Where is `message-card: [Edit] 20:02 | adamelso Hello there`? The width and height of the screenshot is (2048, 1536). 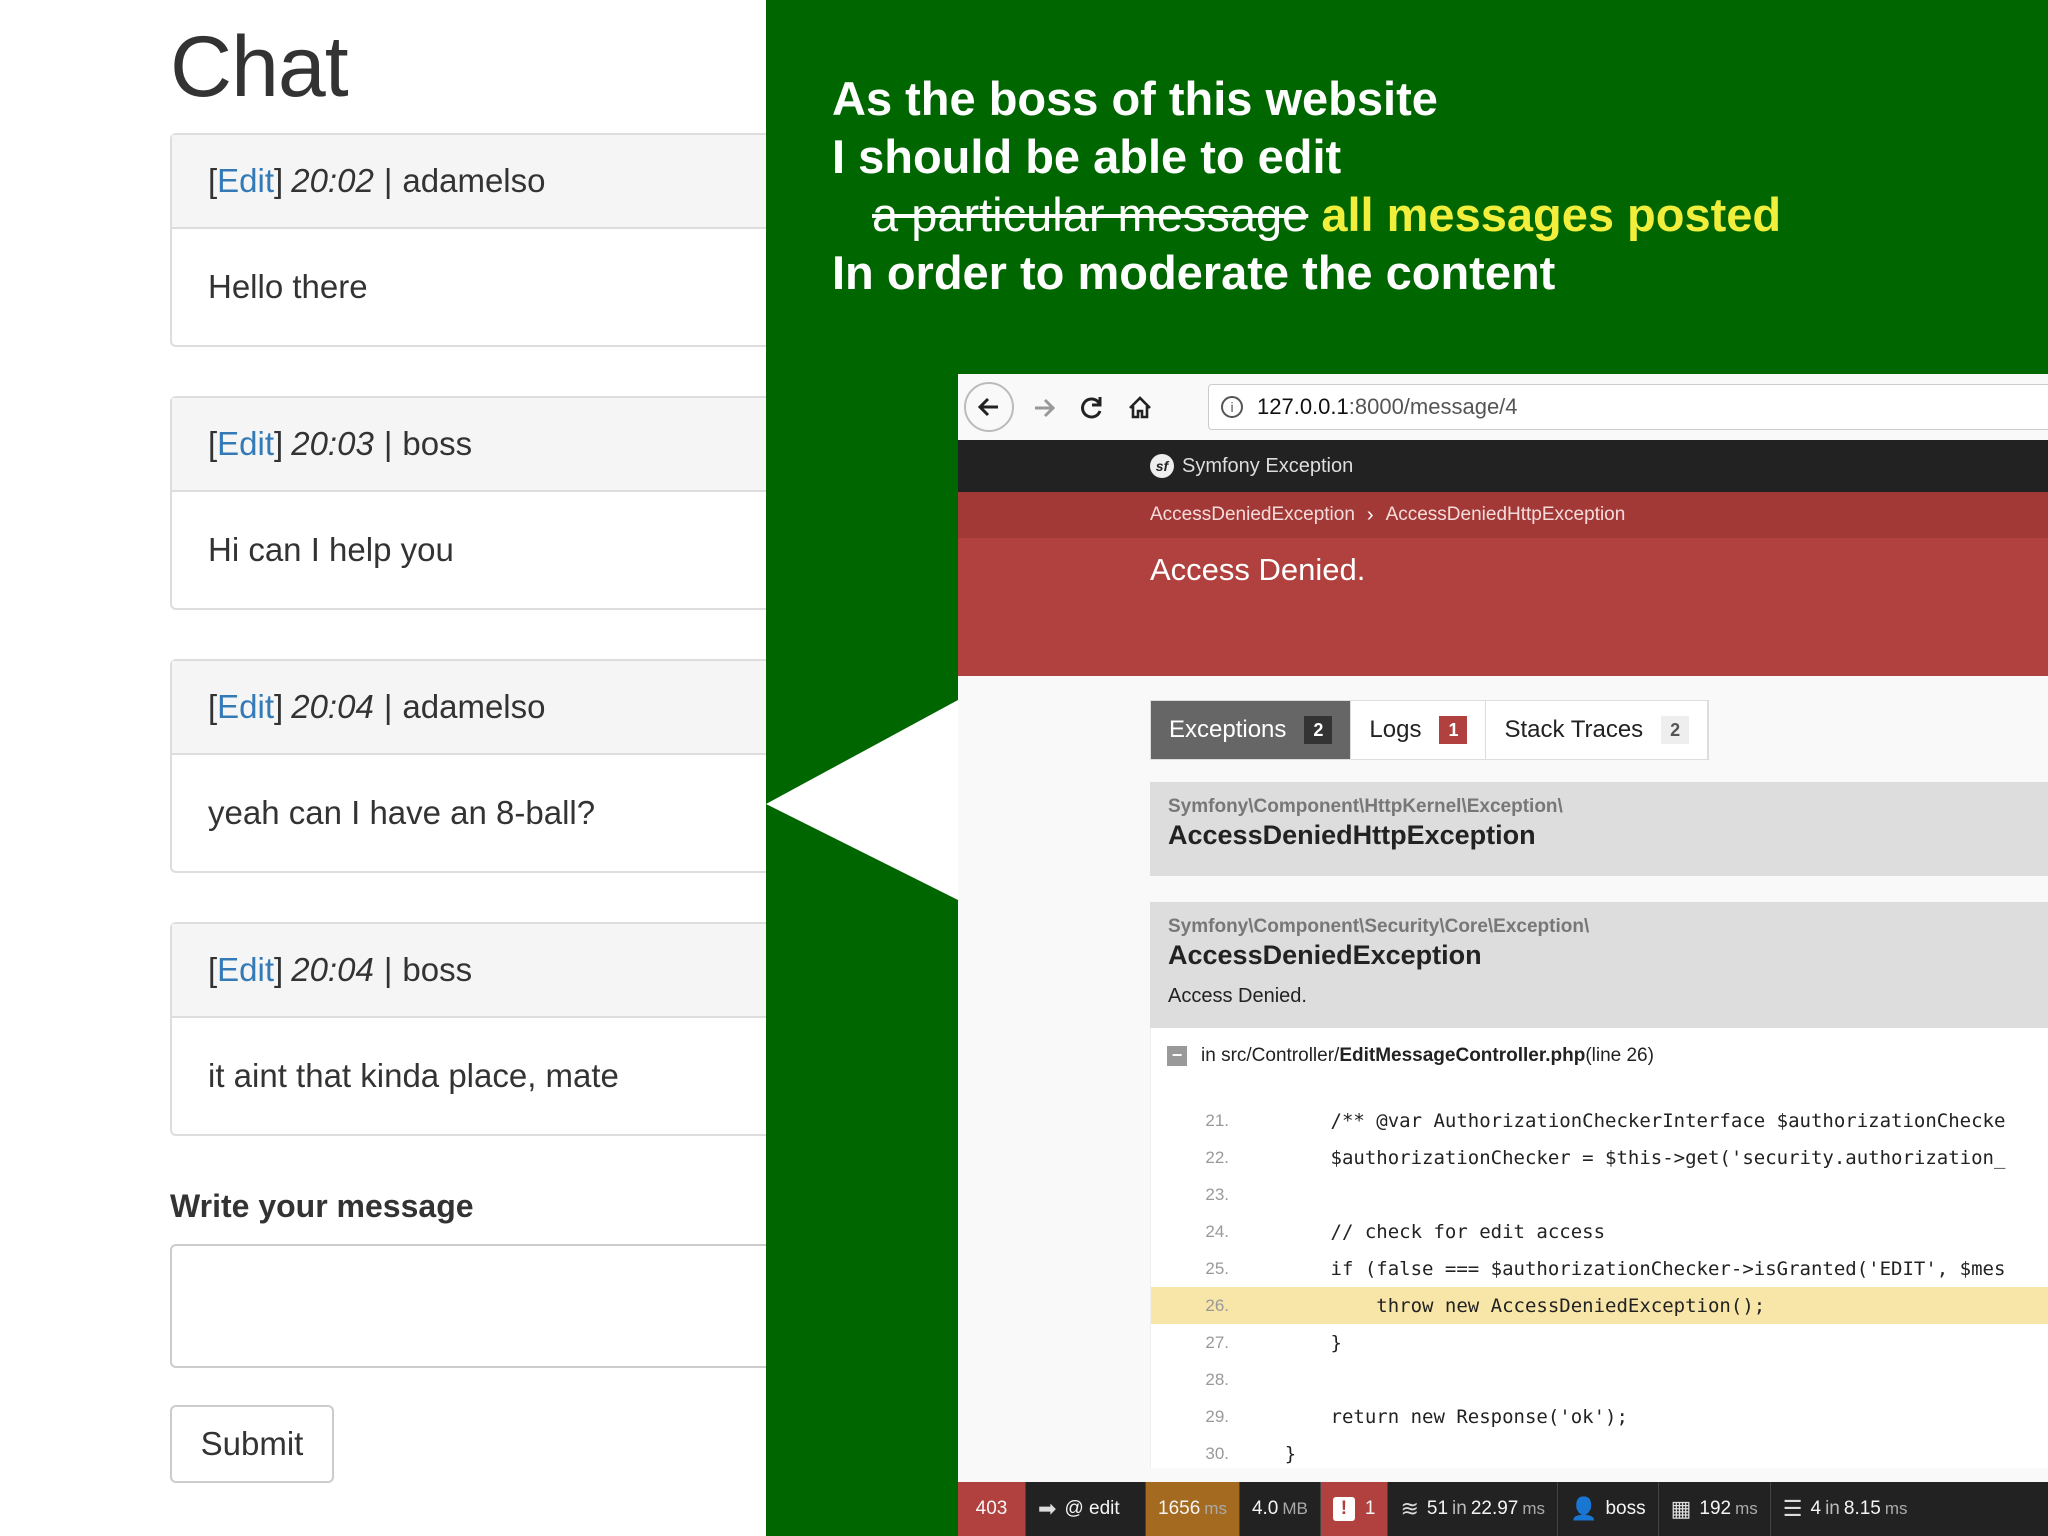 message-card: [Edit] 20:02 | adamelso Hello there is located at coordinates (480, 240).